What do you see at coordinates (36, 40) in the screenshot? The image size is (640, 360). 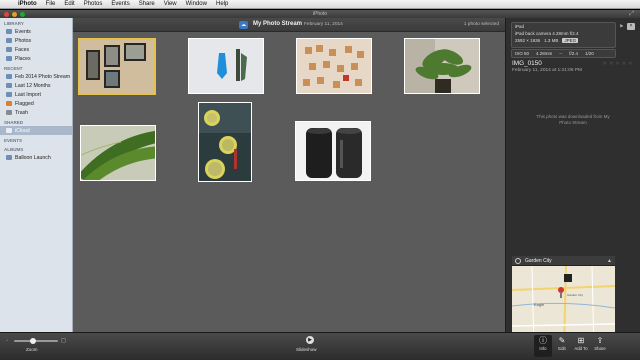 I see `sidebar-item-photos: Photos` at bounding box center [36, 40].